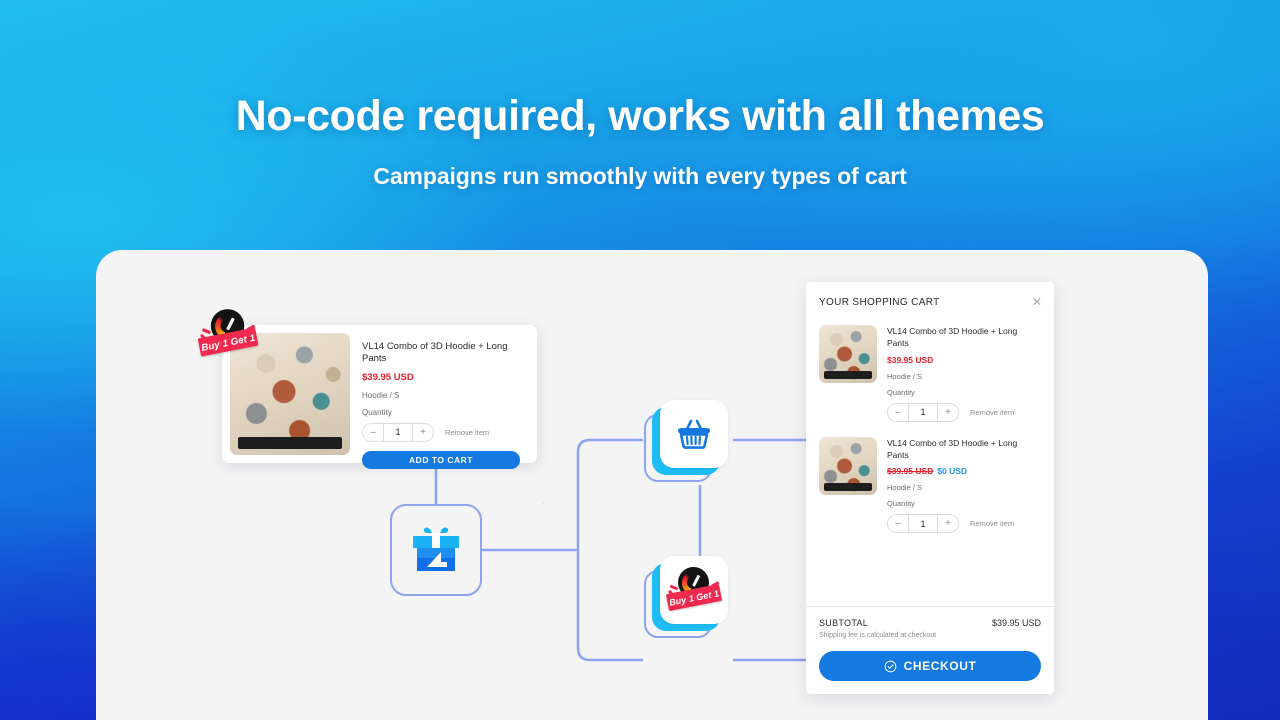  I want to click on checkout-button: CHECKOUT, so click(930, 666).